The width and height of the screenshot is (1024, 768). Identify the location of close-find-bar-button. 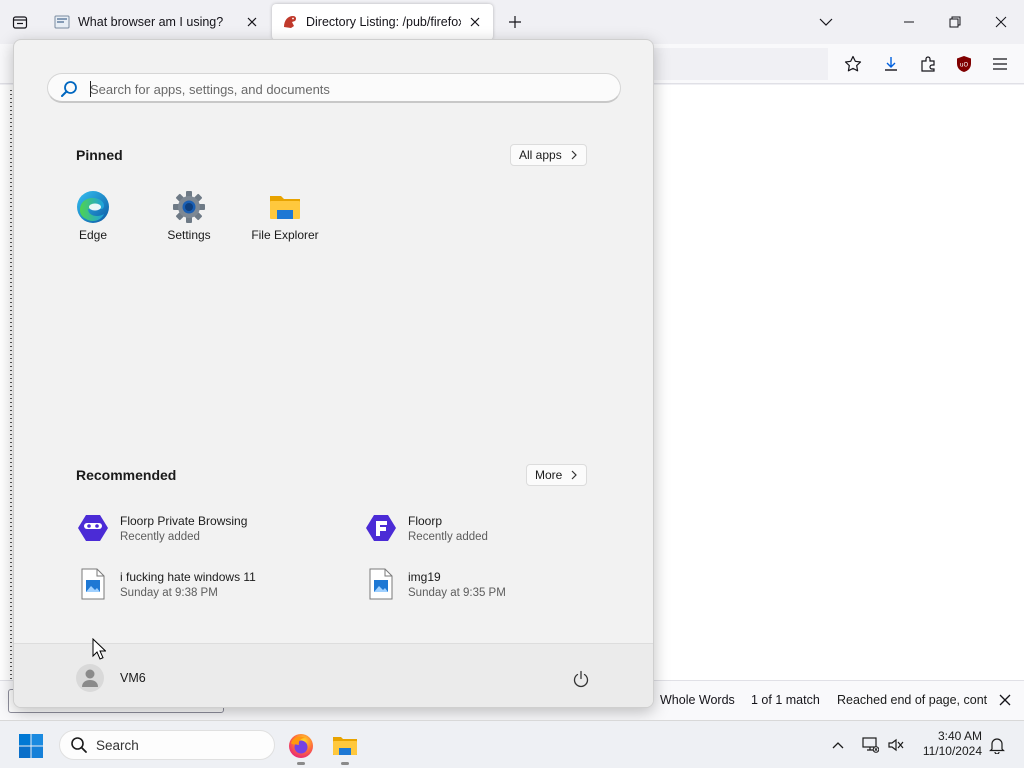
(1005, 700).